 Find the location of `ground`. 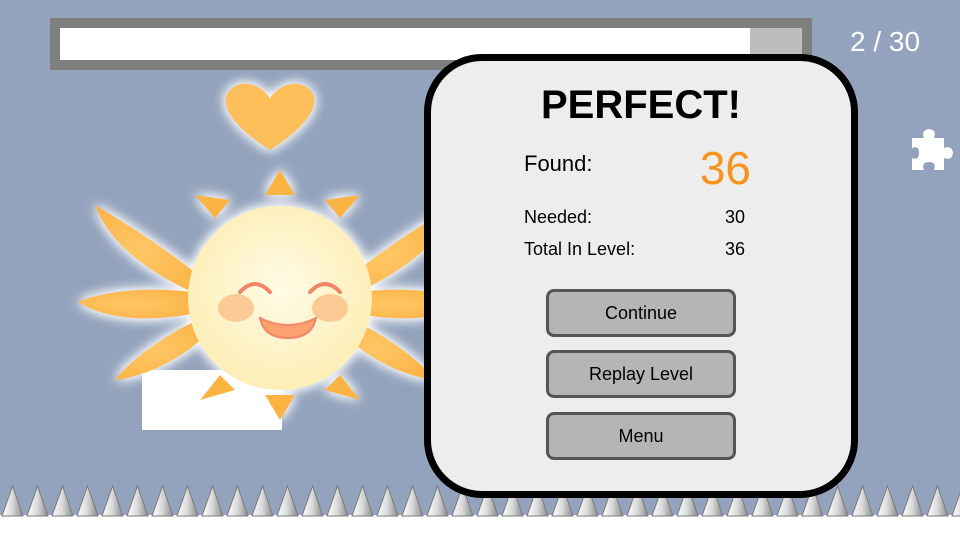

ground is located at coordinates (480, 527).